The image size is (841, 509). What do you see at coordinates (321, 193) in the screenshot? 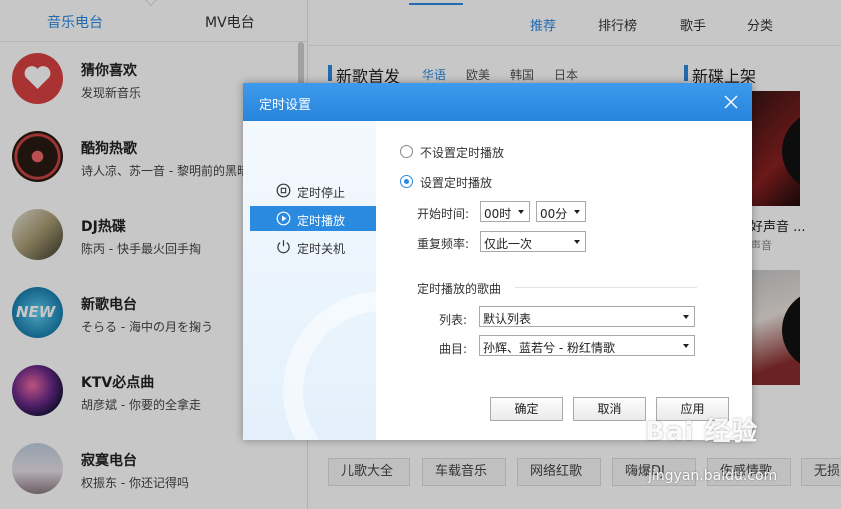
I see `sidebar-item-label: 定时停止` at bounding box center [321, 193].